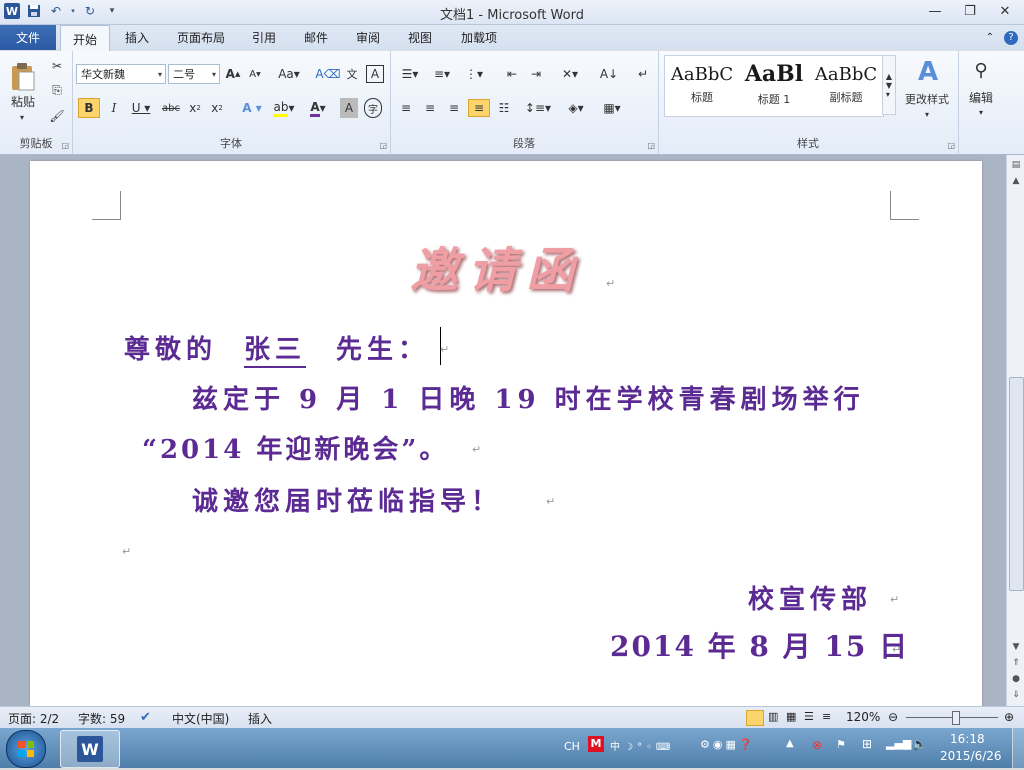 This screenshot has height=770, width=1024. I want to click on multilevel-list-icon: ⋮▾, so click(474, 74).